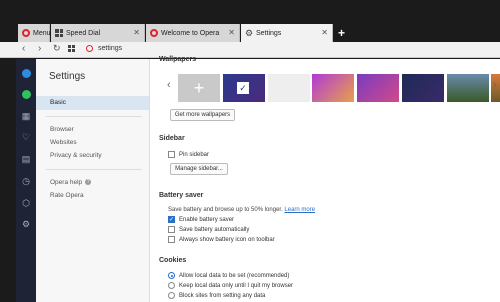 The width and height of the screenshot is (500, 302). What do you see at coordinates (26, 159) in the screenshot?
I see `news-icon: ▤` at bounding box center [26, 159].